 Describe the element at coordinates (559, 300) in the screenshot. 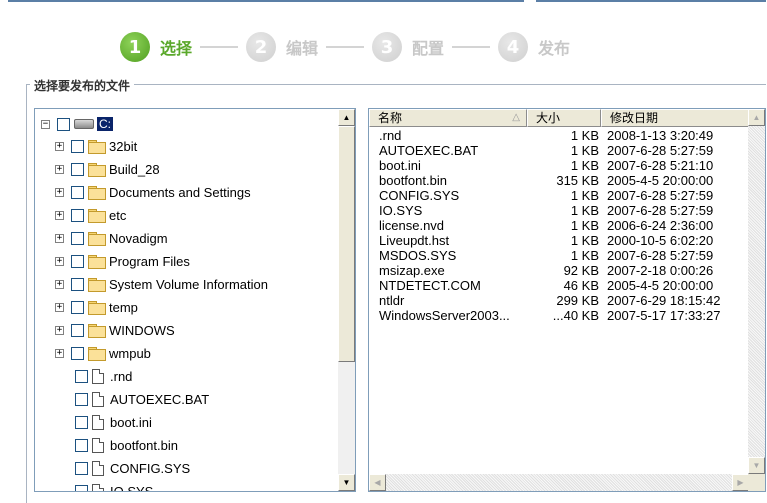

I see `list-item: ntldr 299 KB 2007-6-29 18:15:42` at that location.